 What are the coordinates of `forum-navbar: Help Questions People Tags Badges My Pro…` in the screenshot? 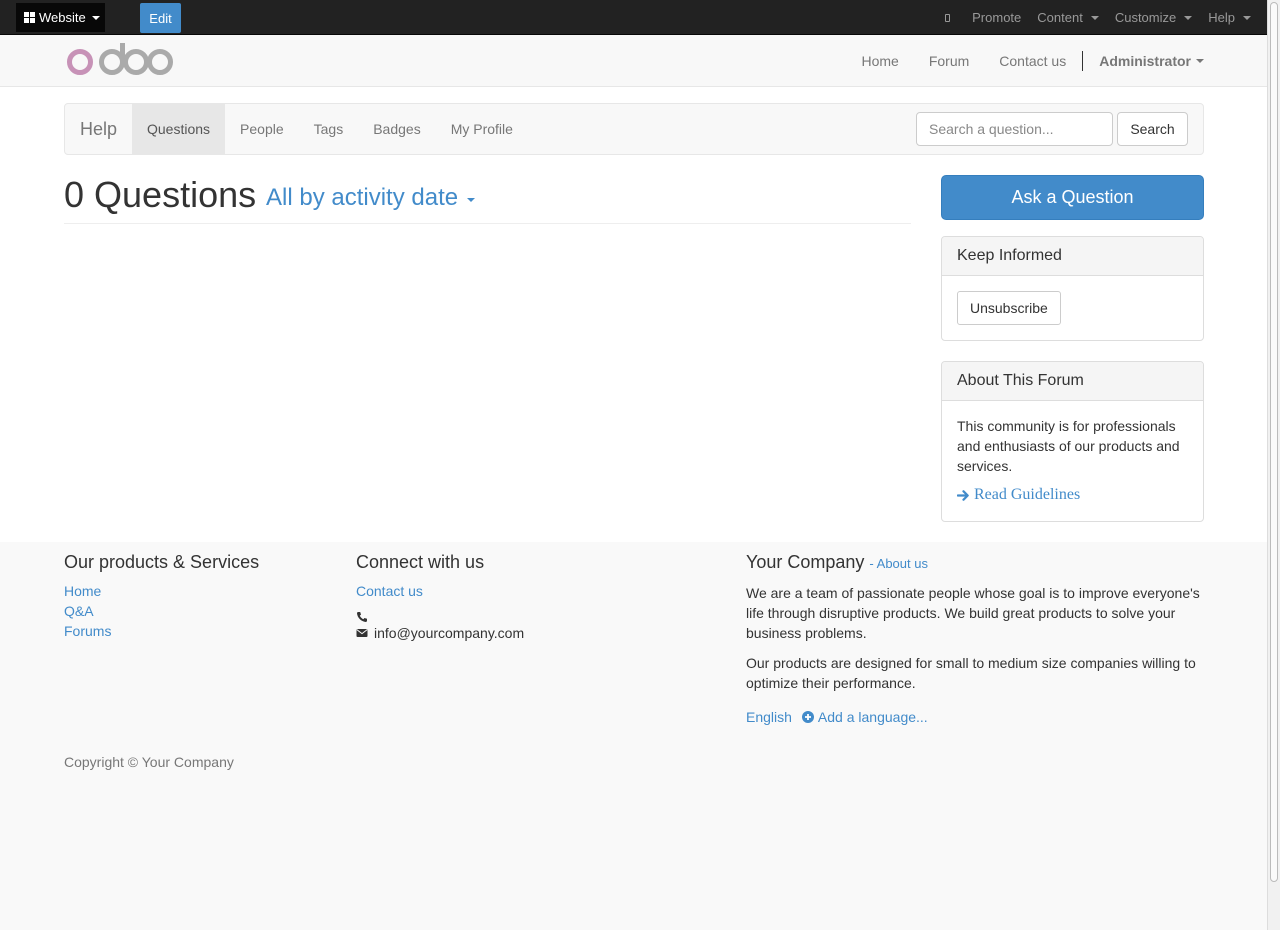 It's located at (634, 129).